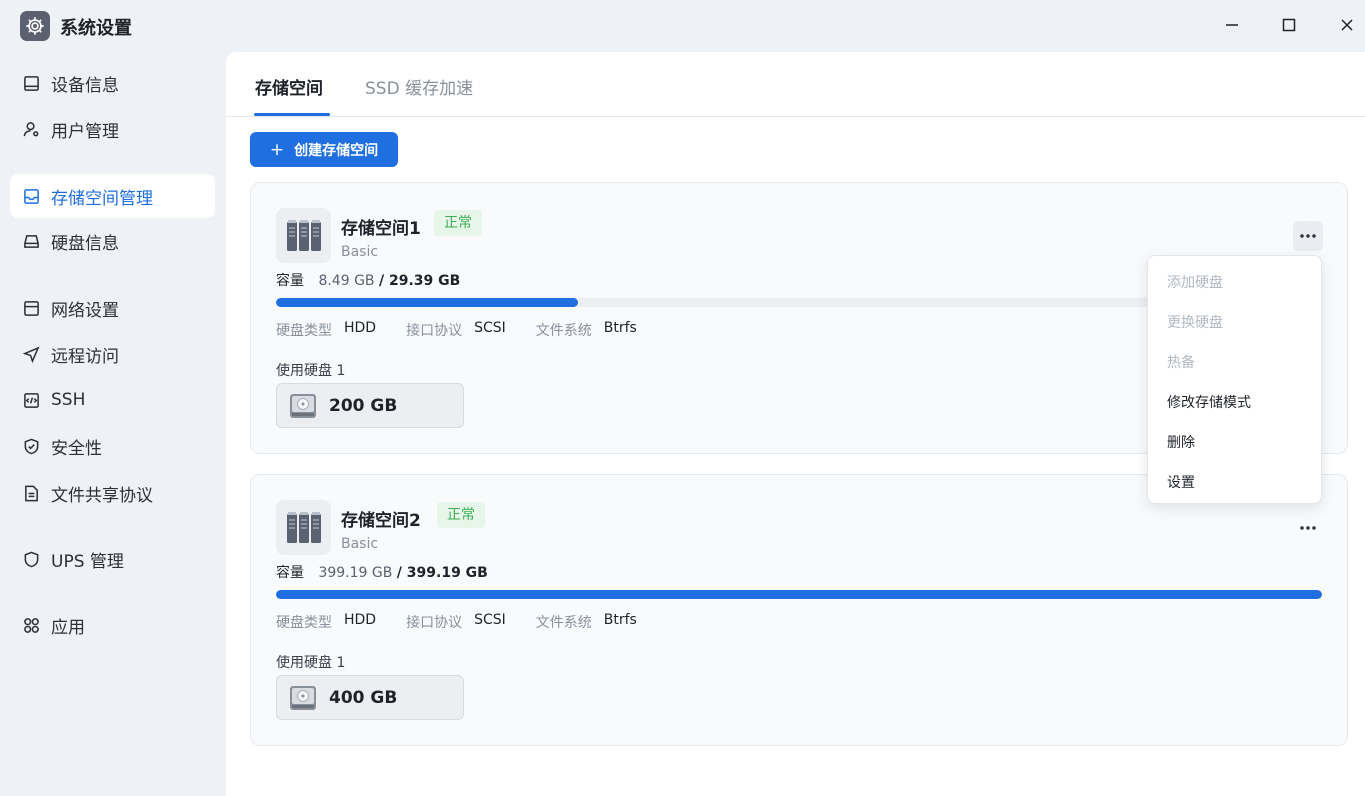 This screenshot has width=1365, height=796. I want to click on file-share-icon, so click(31, 493).